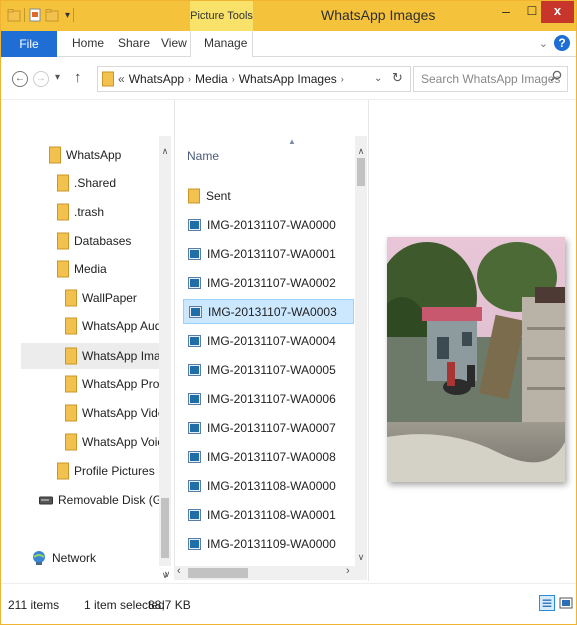 The height and width of the screenshot is (625, 577). I want to click on nav-label: Media, so click(90, 269).